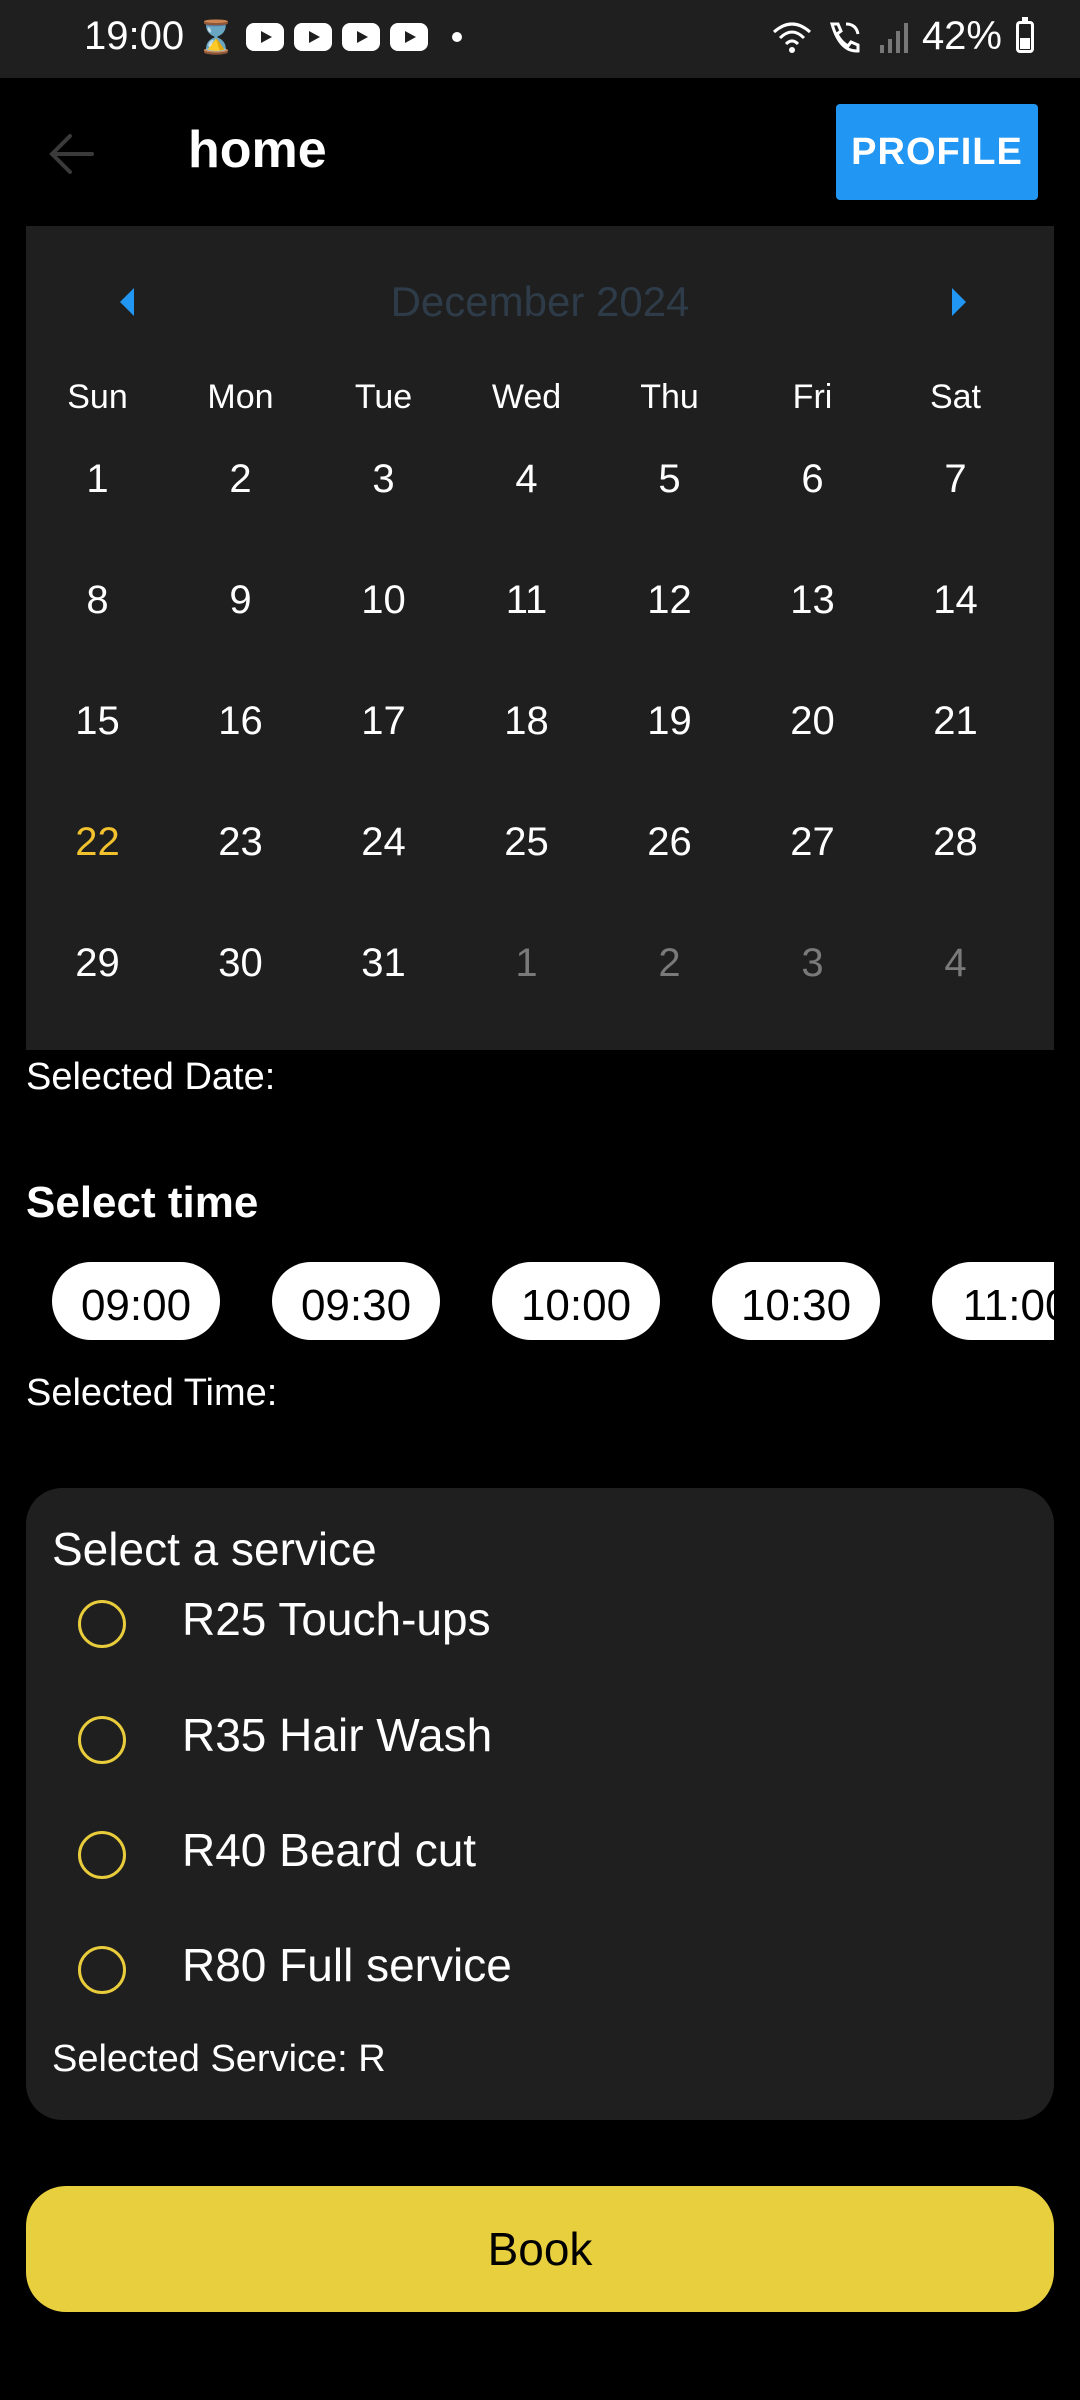 This screenshot has height=2400, width=1080. Describe the element at coordinates (540, 39) in the screenshot. I see `status-bar: 19:00 ⌛ 42%` at that location.